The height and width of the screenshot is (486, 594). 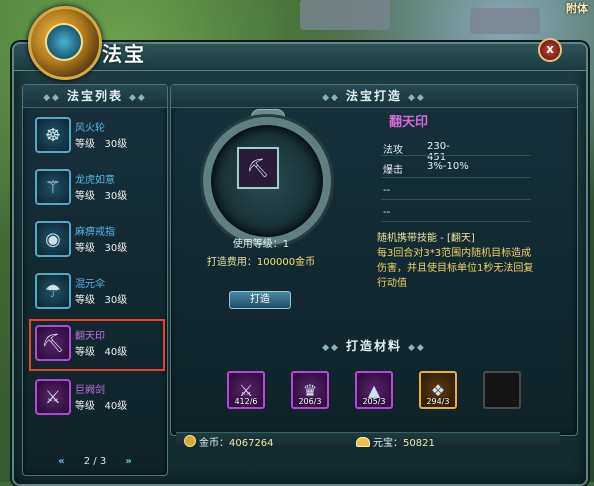 I want to click on gold-coin-icon, so click(x=190, y=441).